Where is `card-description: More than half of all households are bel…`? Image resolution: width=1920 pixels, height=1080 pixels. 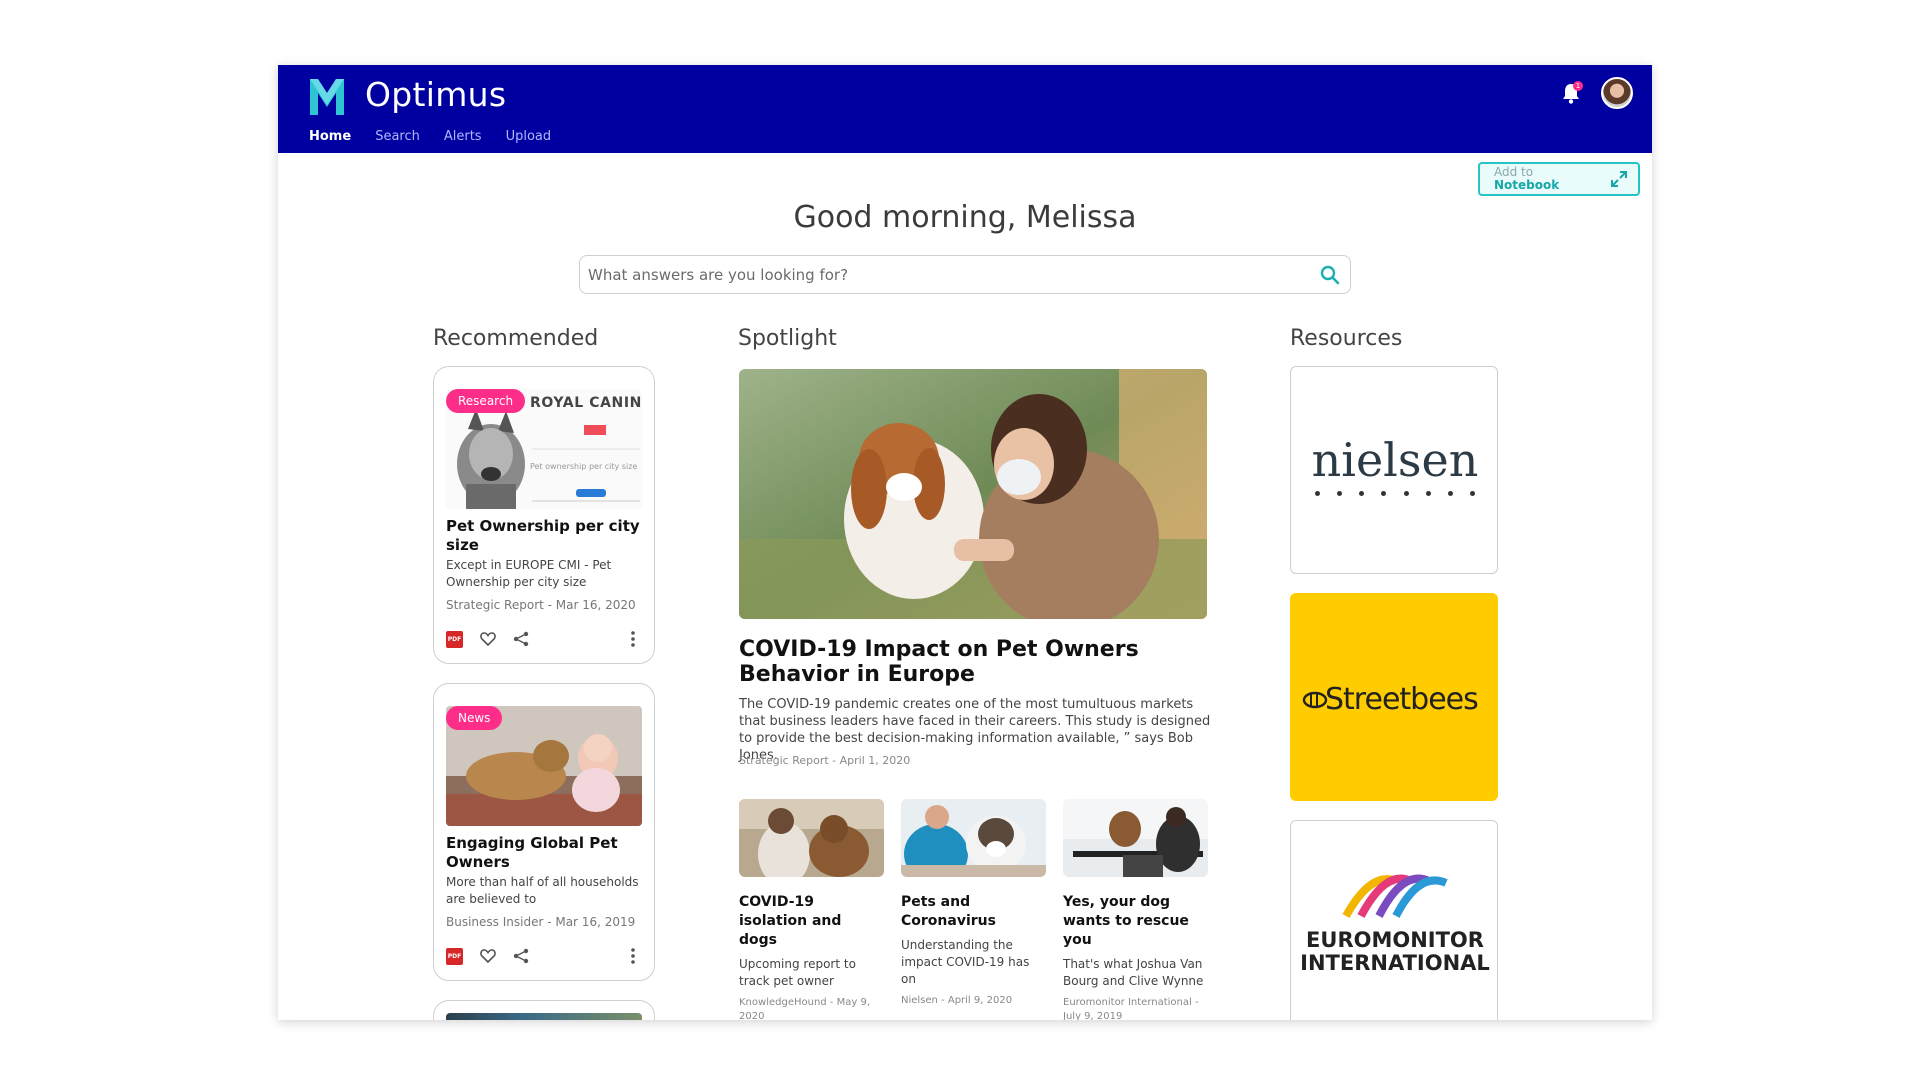 card-description: More than half of all households are bel… is located at coordinates (542, 890).